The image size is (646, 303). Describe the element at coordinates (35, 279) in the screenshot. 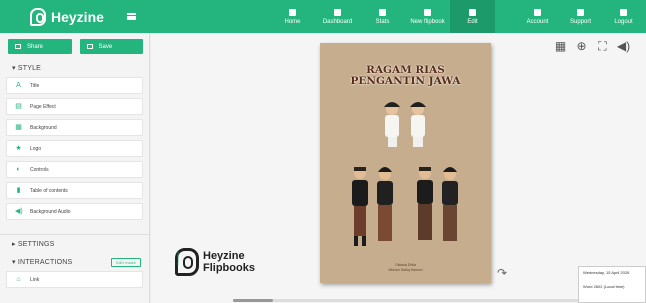

I see `menu-item-label: Link` at that location.